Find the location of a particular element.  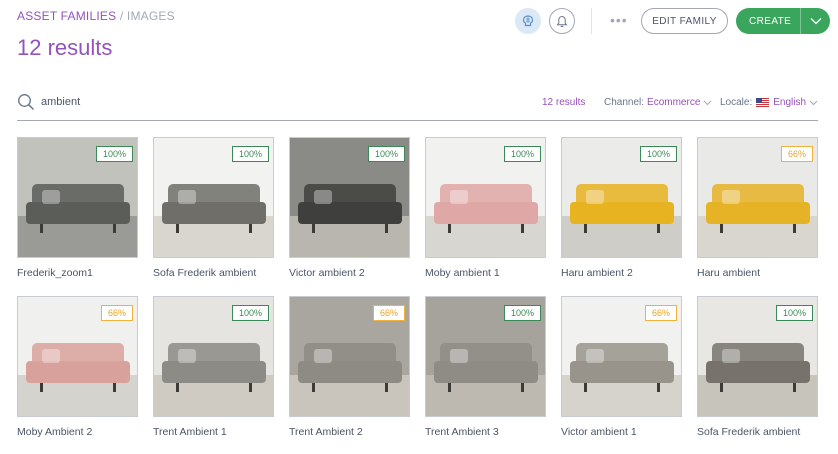

more-options-button: ••• is located at coordinates (619, 20).